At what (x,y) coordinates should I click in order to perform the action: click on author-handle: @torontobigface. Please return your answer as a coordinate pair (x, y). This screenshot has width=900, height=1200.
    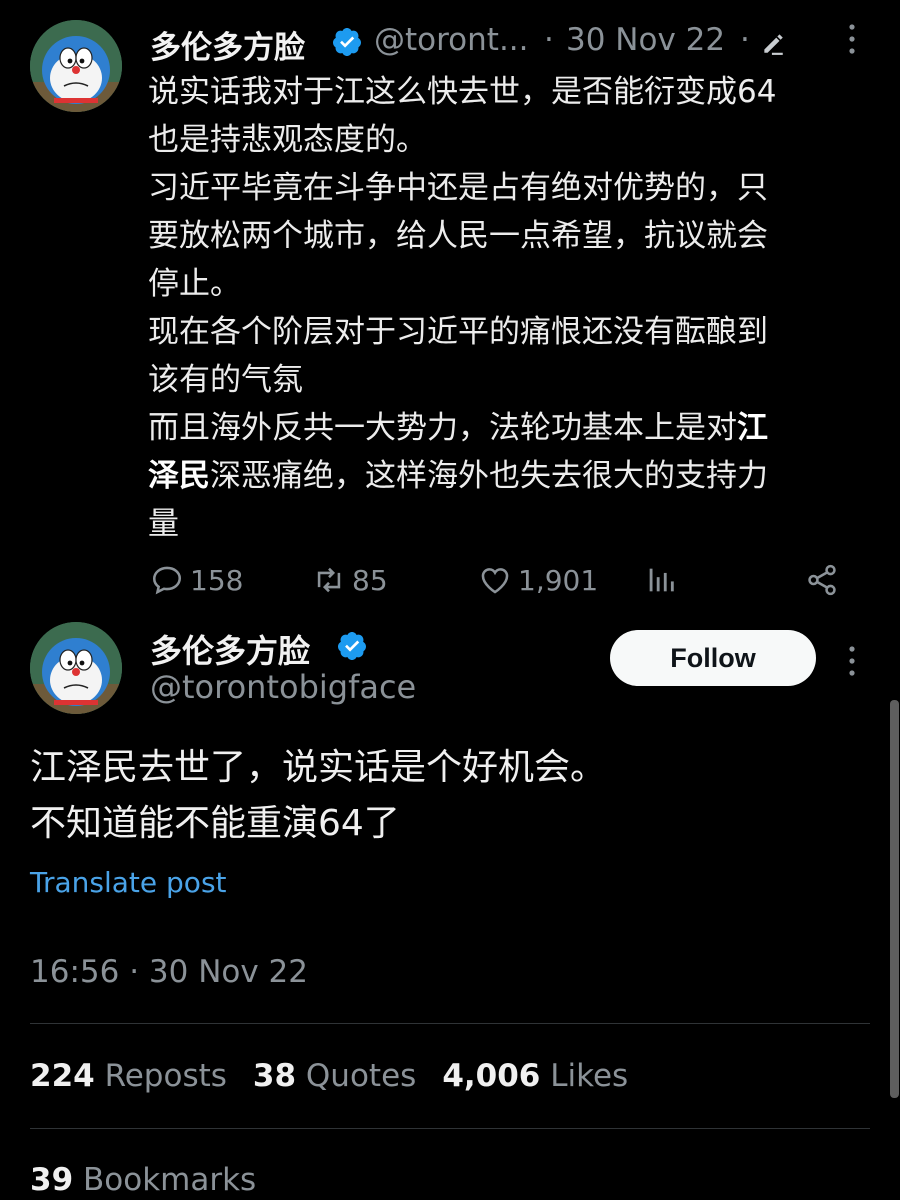
    Looking at the image, I should click on (283, 687).